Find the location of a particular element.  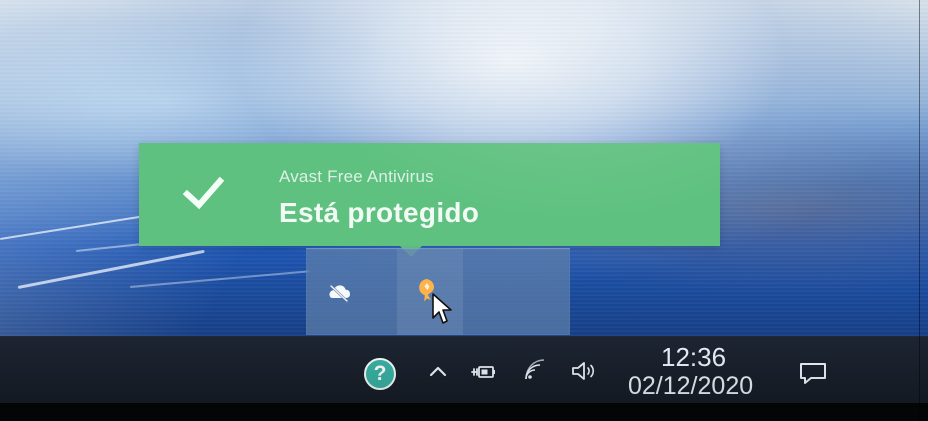

arrow-cursor-icon is located at coordinates (442, 308).